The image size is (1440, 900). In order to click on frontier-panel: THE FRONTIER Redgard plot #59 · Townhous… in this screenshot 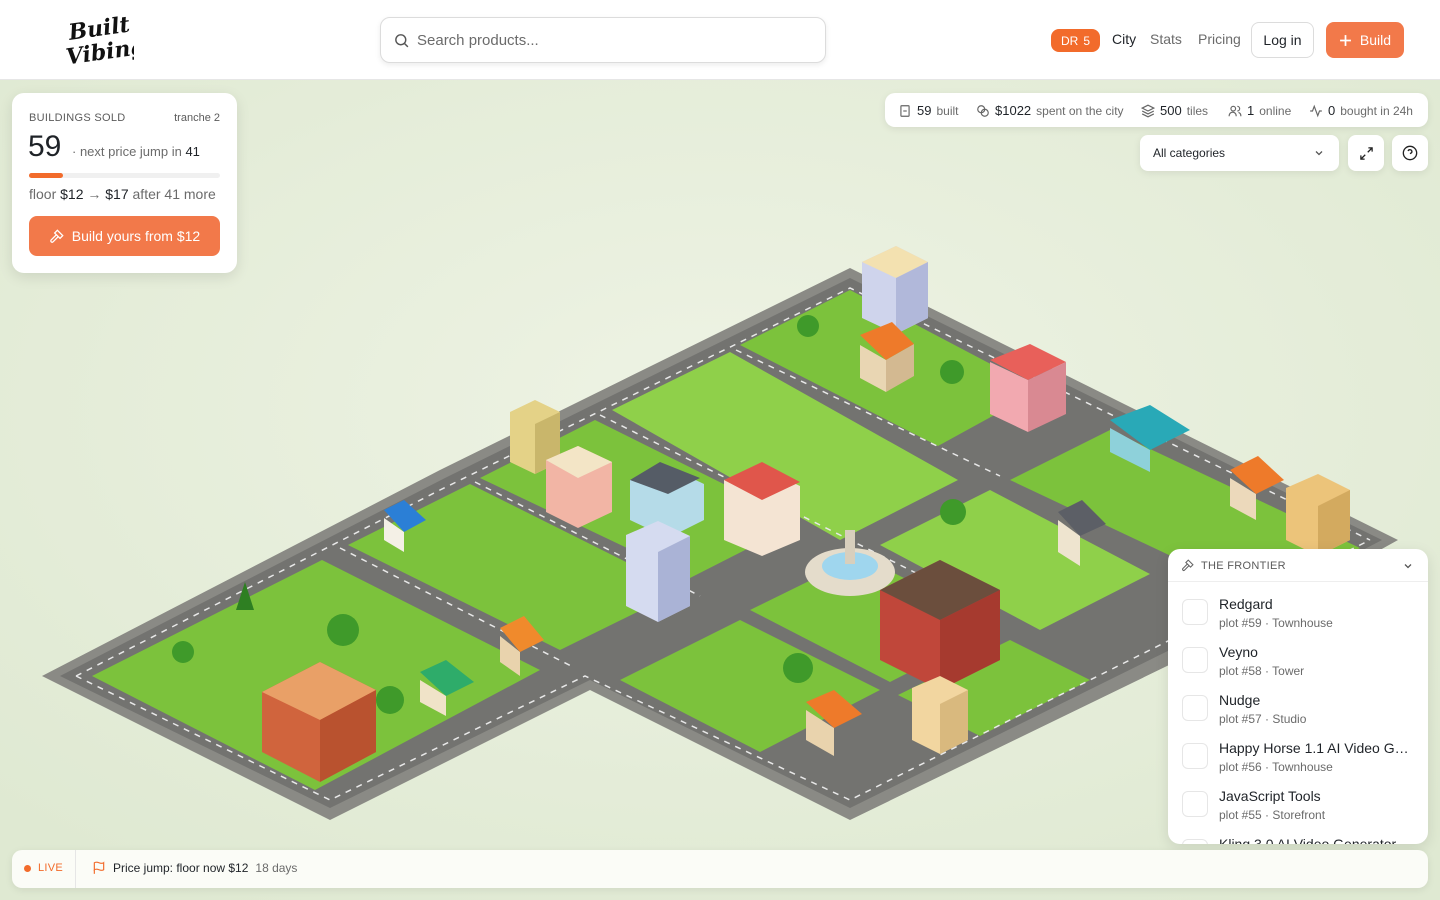, I will do `click(1298, 696)`.